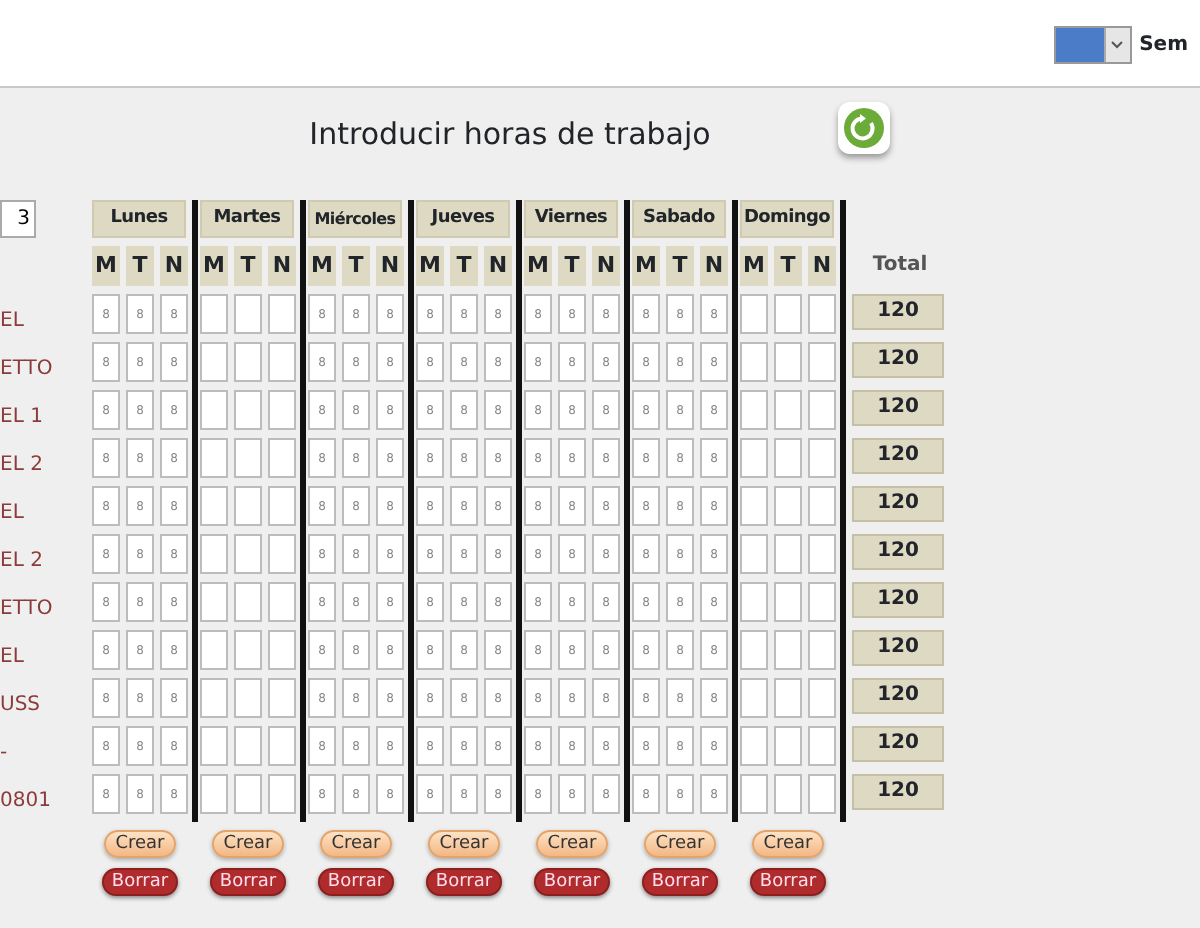 Image resolution: width=1200 pixels, height=928 pixels. What do you see at coordinates (139, 219) in the screenshot?
I see `day-header: Lunes` at bounding box center [139, 219].